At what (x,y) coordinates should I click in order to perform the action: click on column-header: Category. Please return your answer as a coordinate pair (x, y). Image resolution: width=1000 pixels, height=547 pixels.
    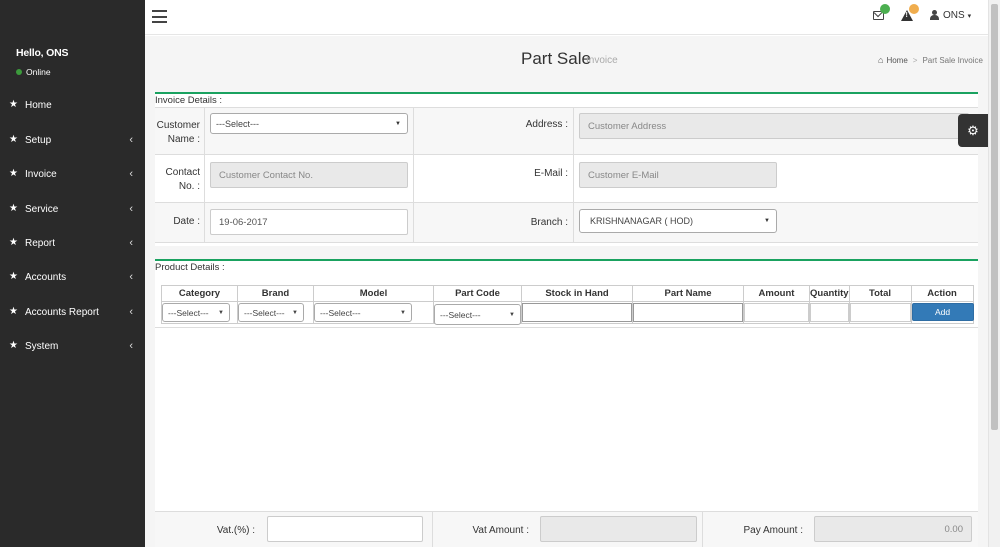
    Looking at the image, I should click on (199, 293).